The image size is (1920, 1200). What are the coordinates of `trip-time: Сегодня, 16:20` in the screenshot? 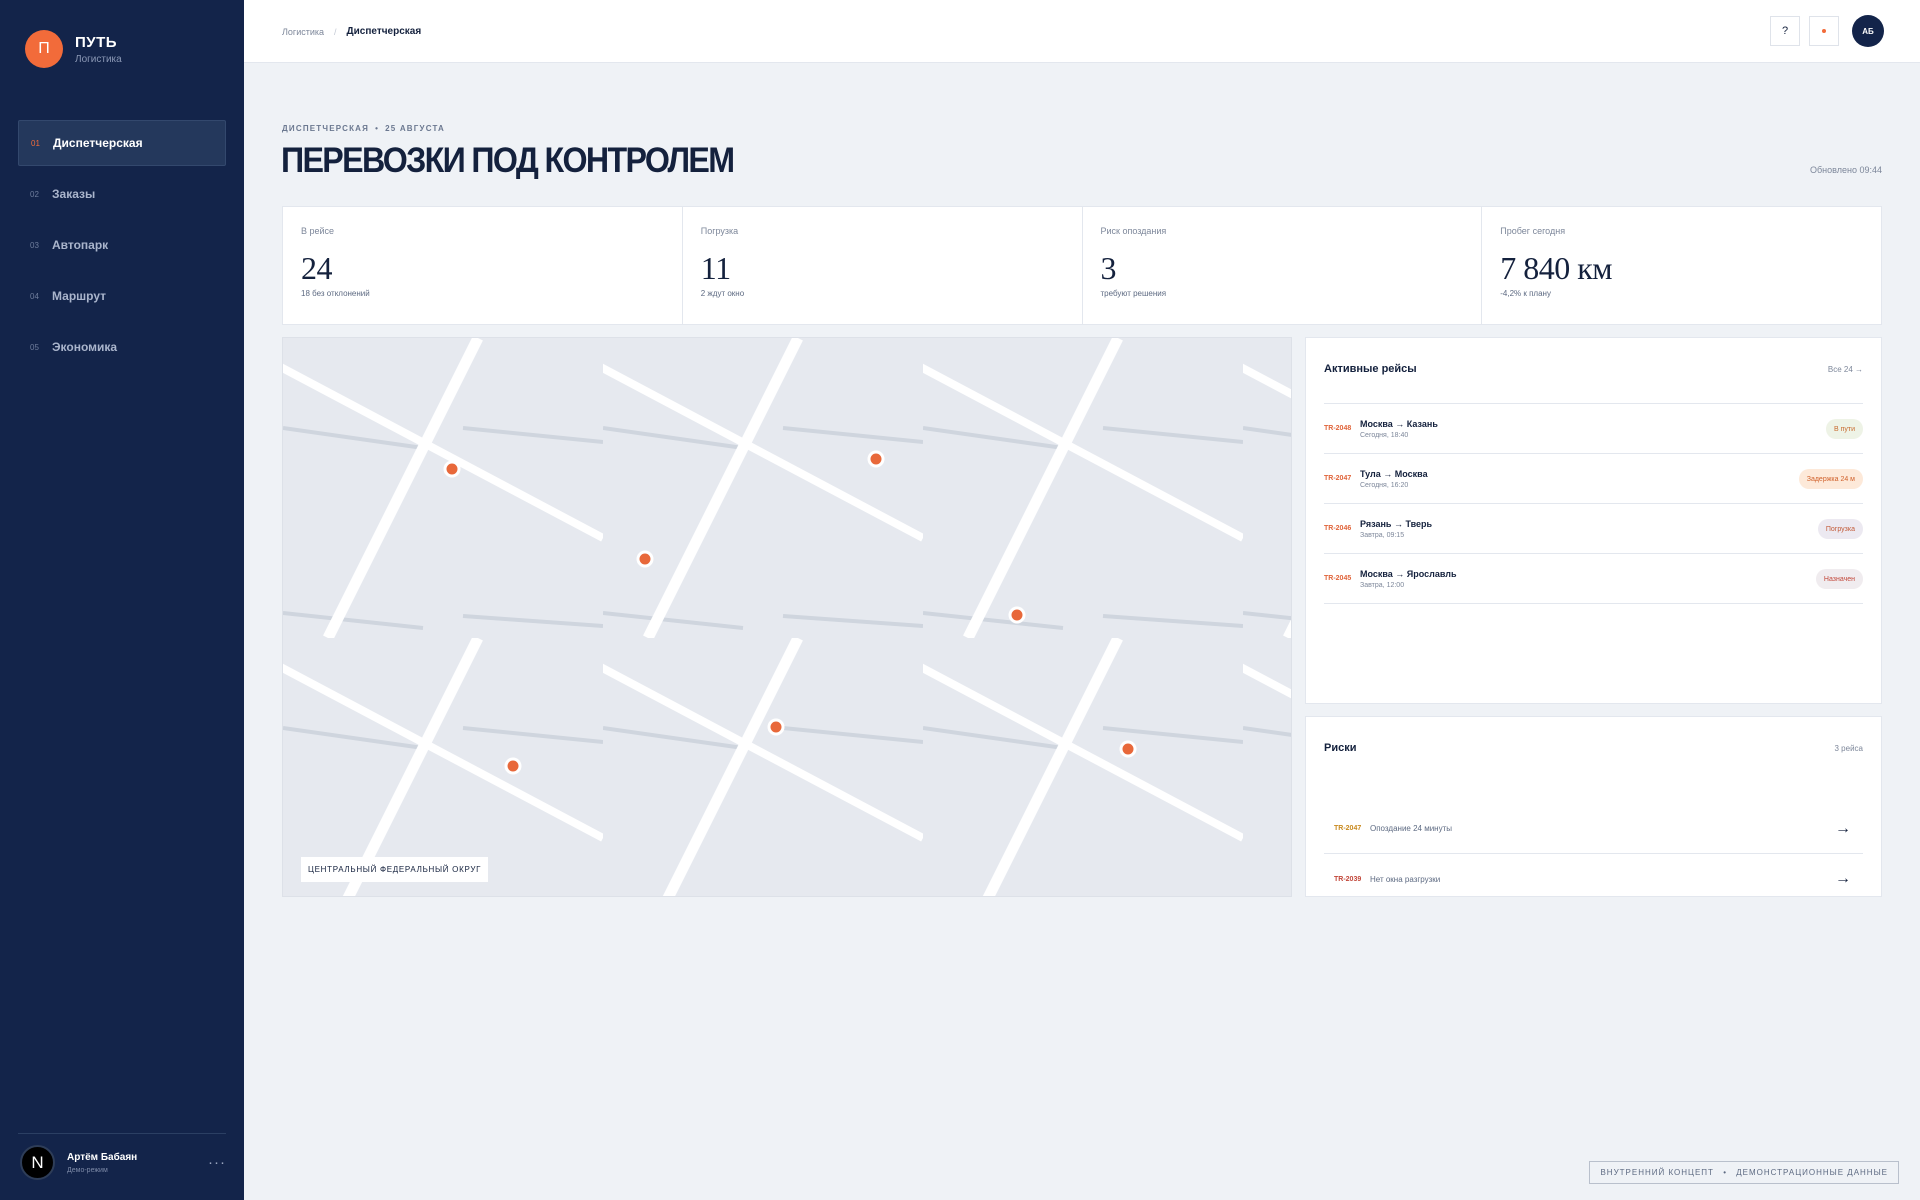 It's located at (1384, 485).